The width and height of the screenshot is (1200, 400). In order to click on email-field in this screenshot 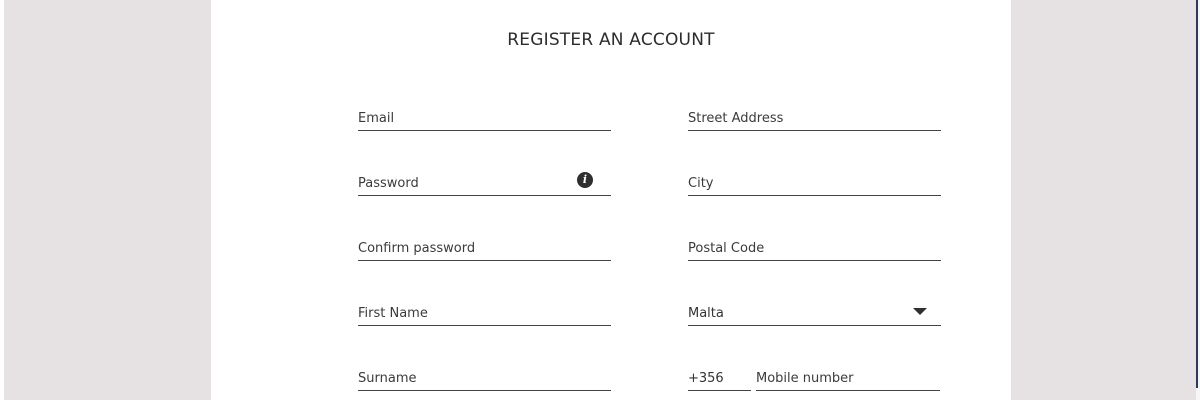, I will do `click(484, 118)`.